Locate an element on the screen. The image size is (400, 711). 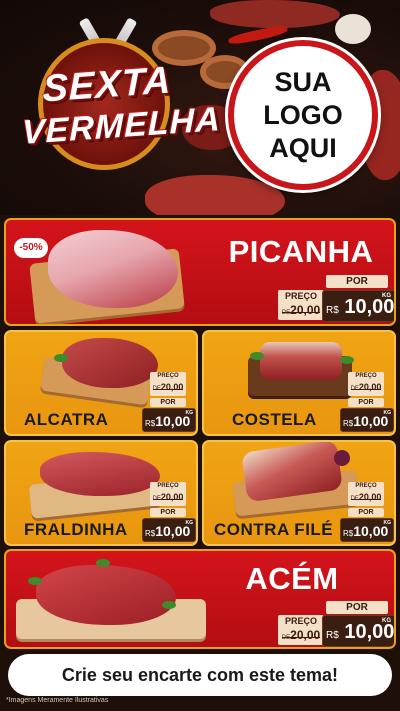
product-card-costela: COSTELA PREÇO DE20,00 POR R$10,00 KG is located at coordinates (299, 383).